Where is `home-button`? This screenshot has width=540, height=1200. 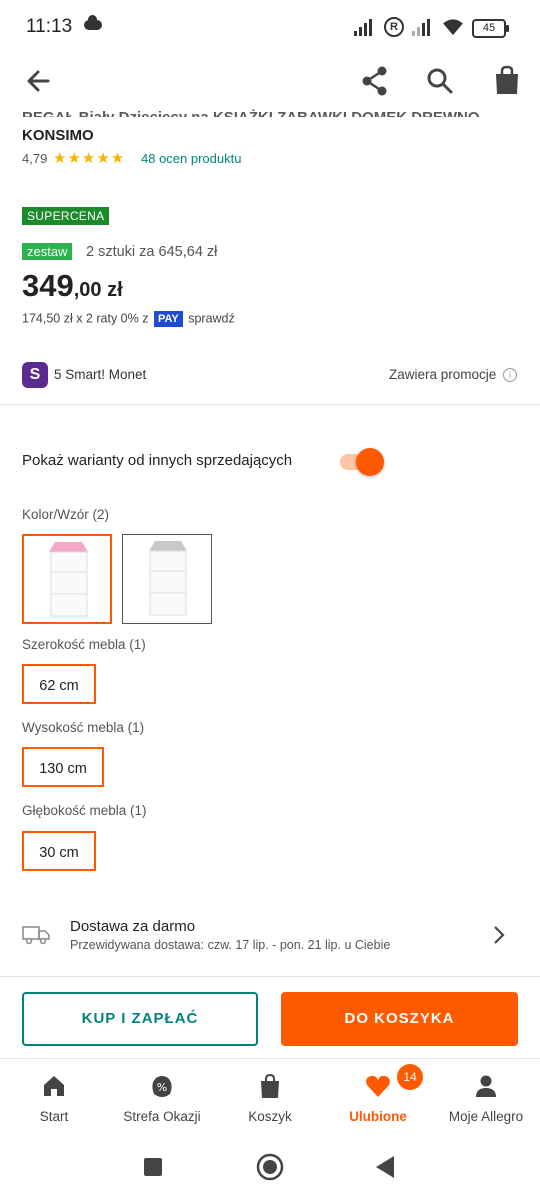
home-button is located at coordinates (270, 1167).